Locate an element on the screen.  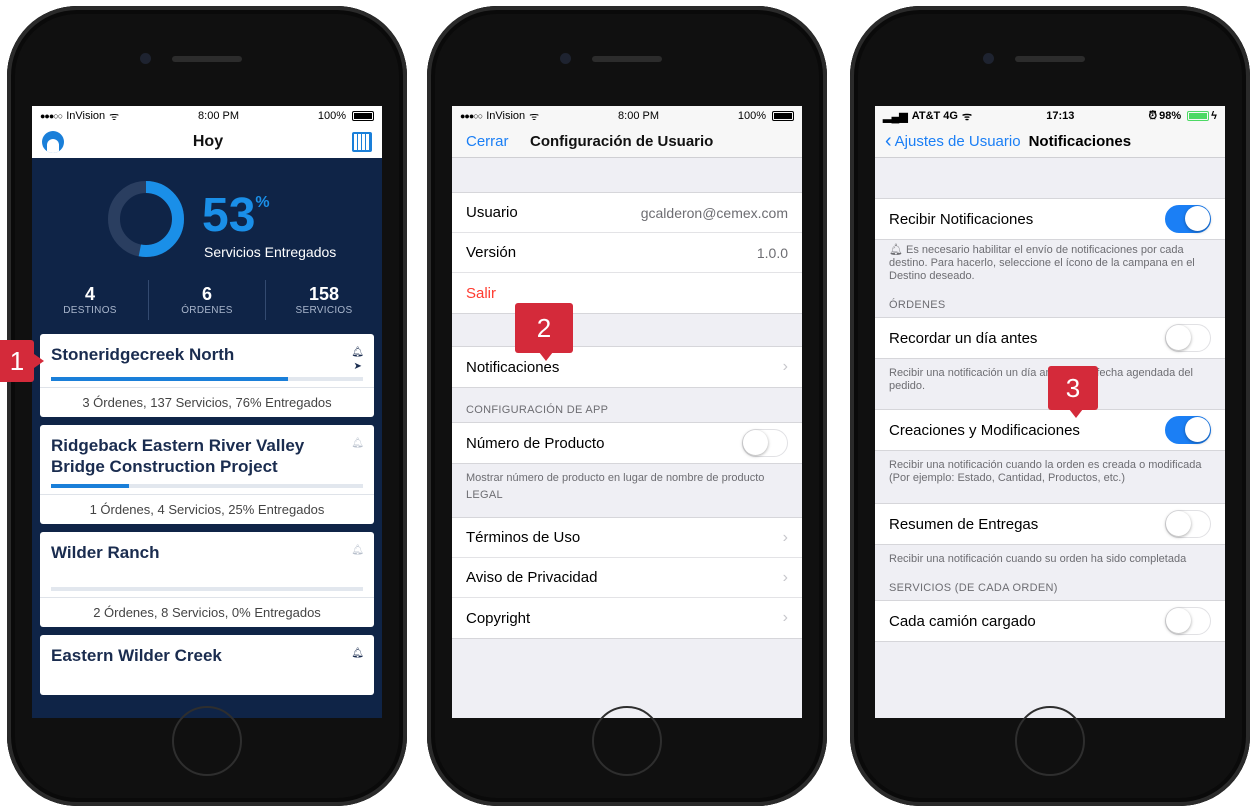
logout-button: Salir is located at coordinates (627, 293).